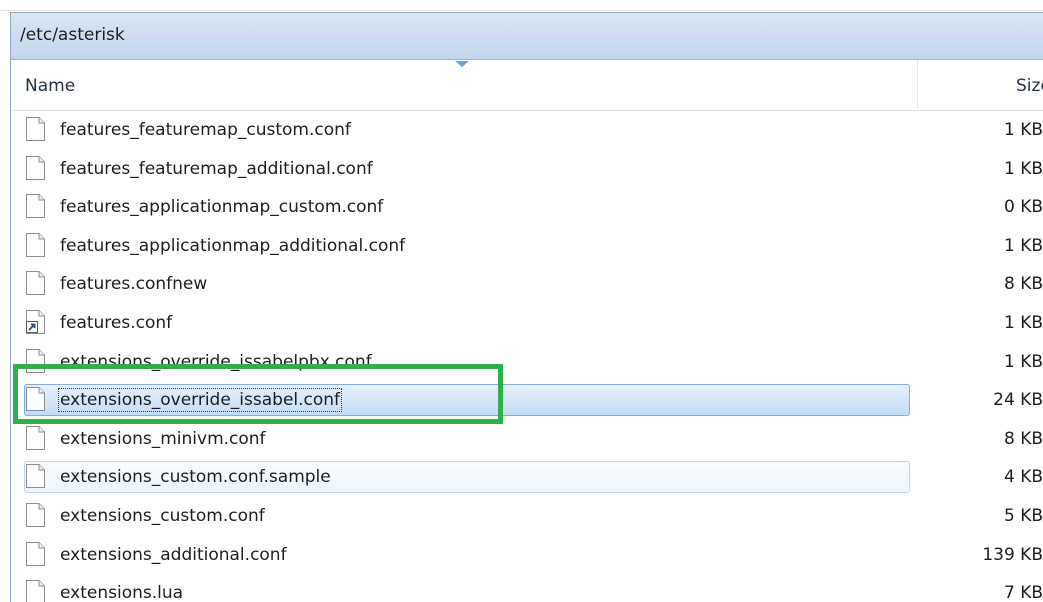  Describe the element at coordinates (116, 323) in the screenshot. I see `file-name: features.conf` at that location.